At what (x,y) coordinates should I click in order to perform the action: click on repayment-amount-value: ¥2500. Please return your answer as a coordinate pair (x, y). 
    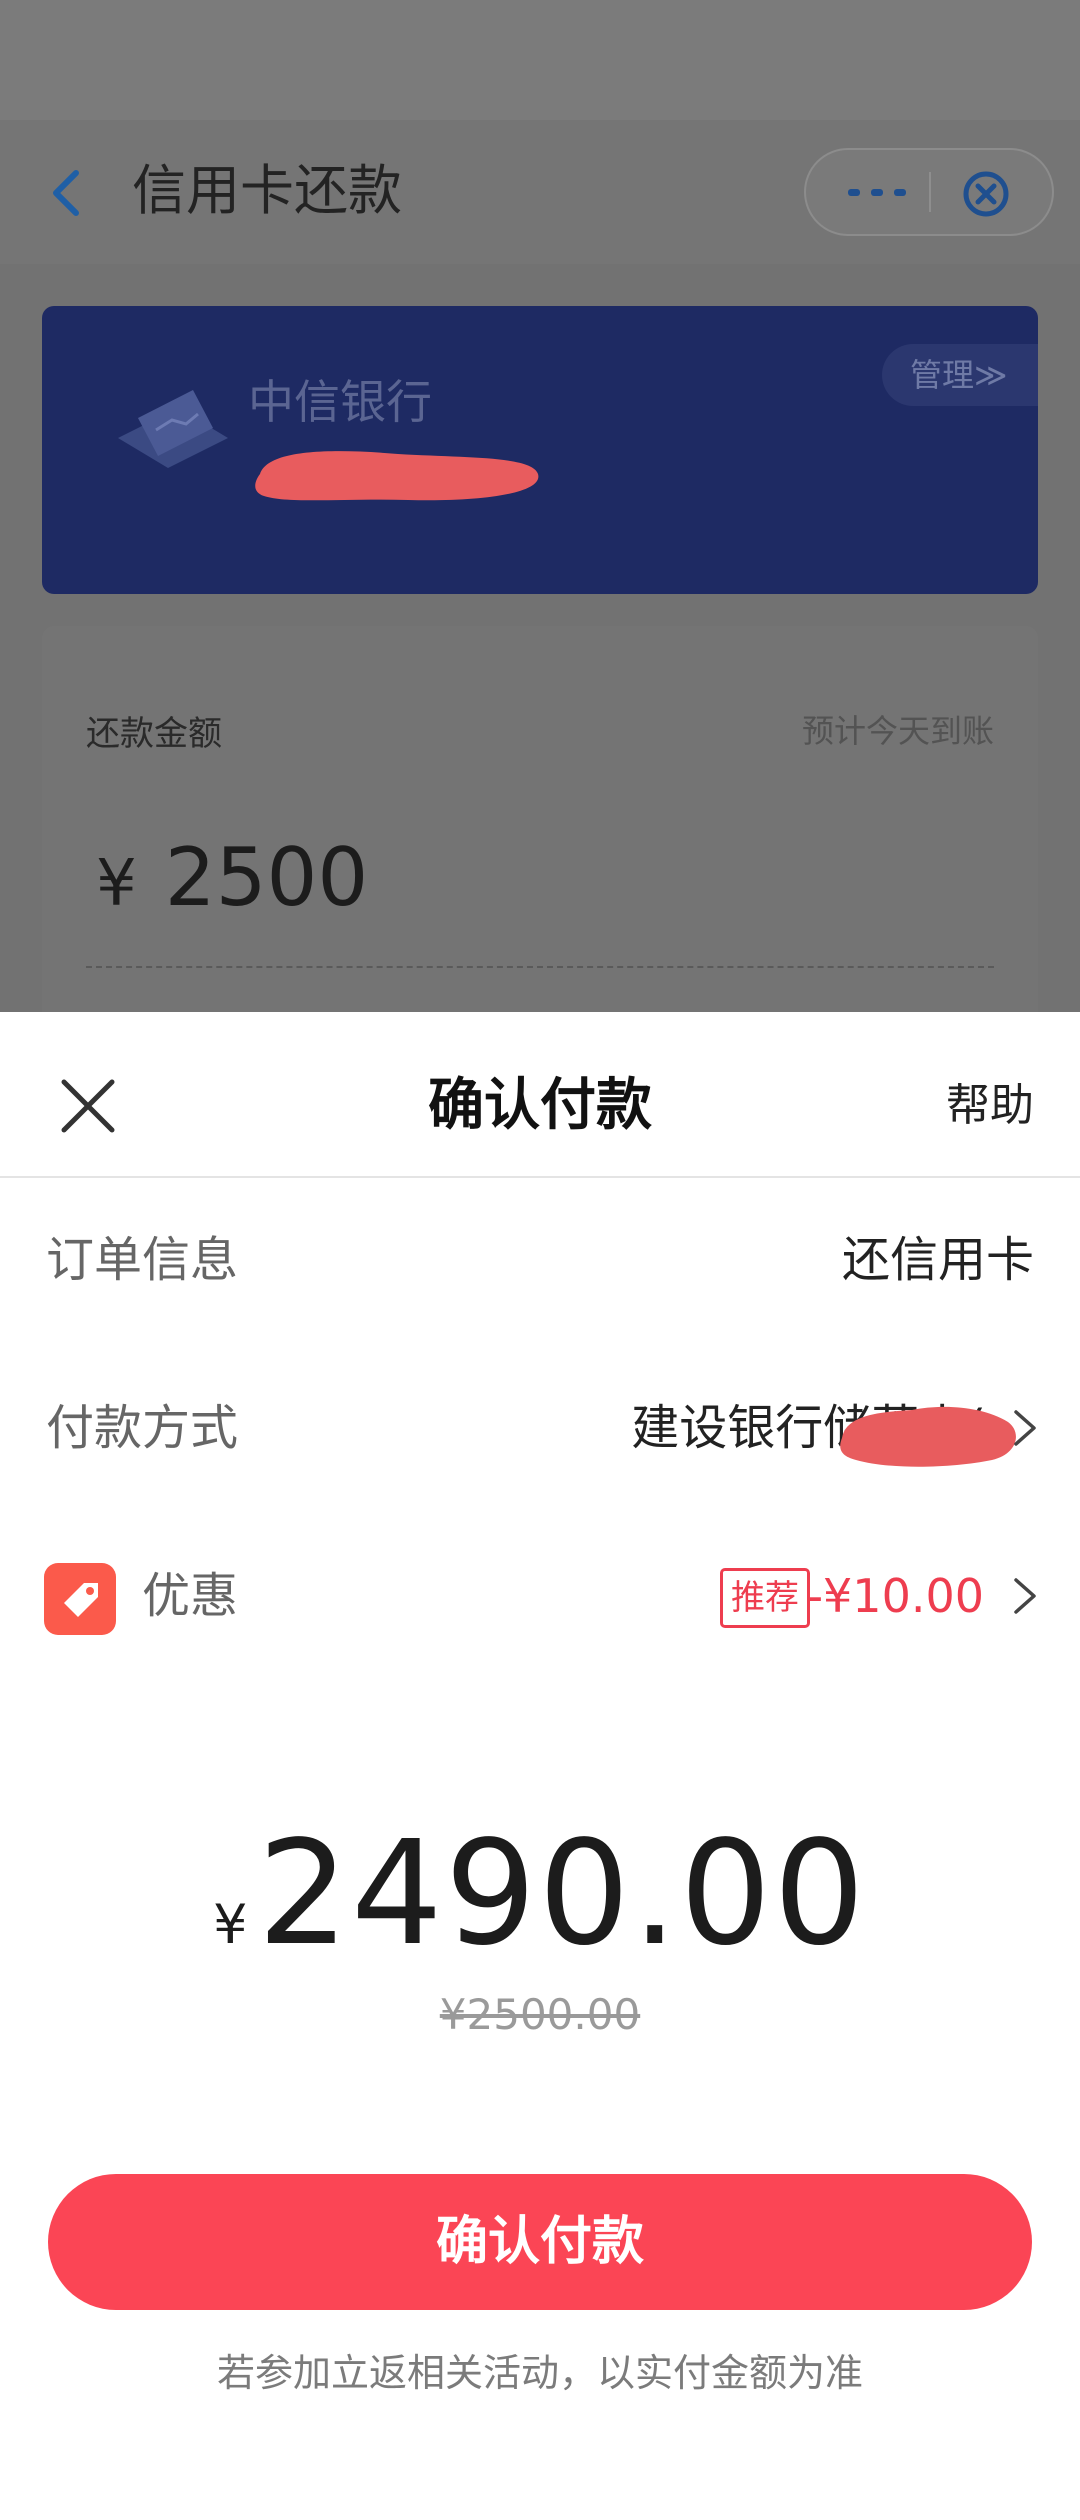
    Looking at the image, I should click on (232, 881).